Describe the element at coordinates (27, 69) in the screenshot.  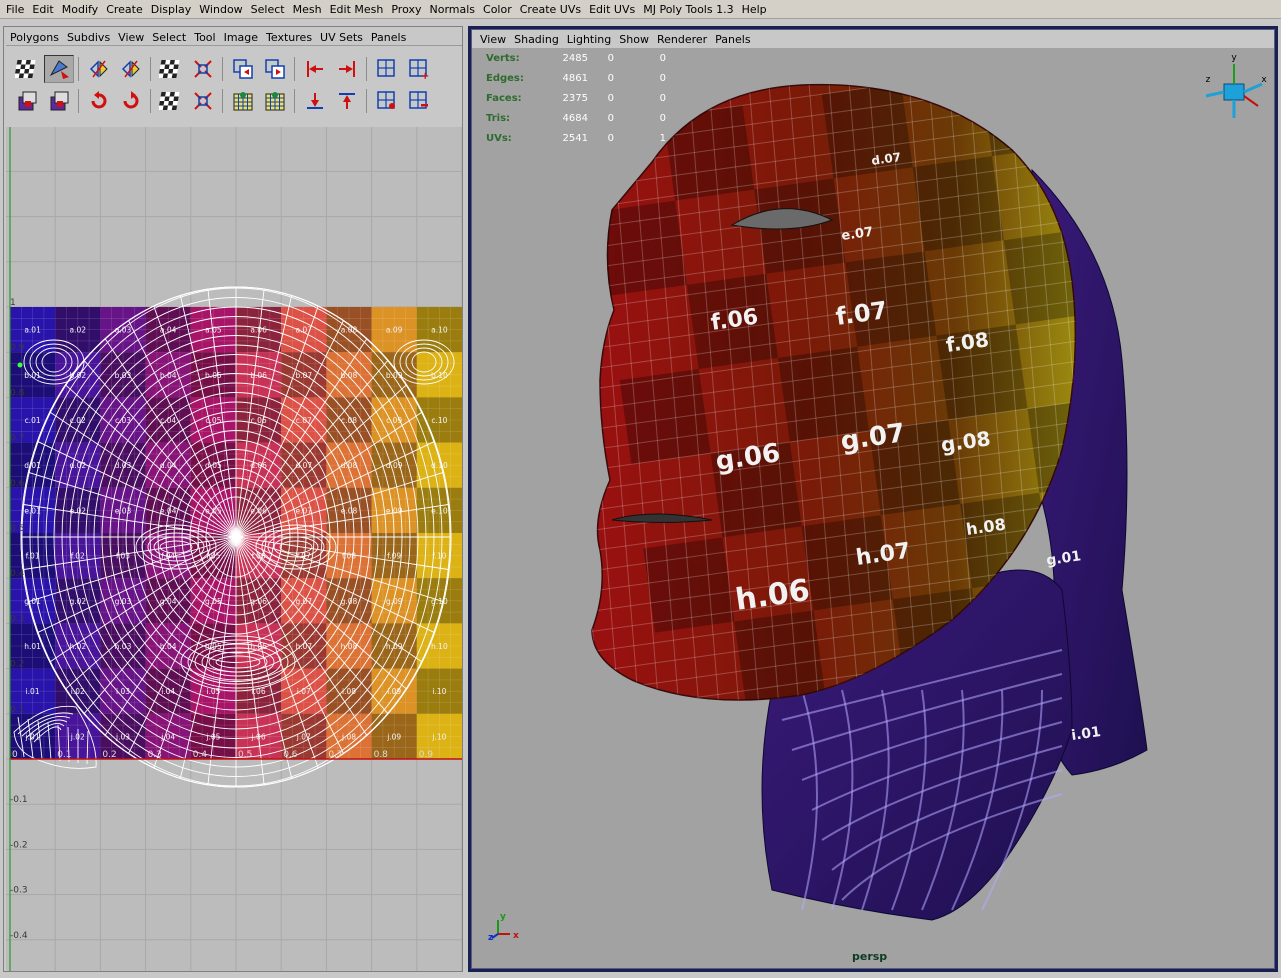
I see `checker-display-button` at that location.